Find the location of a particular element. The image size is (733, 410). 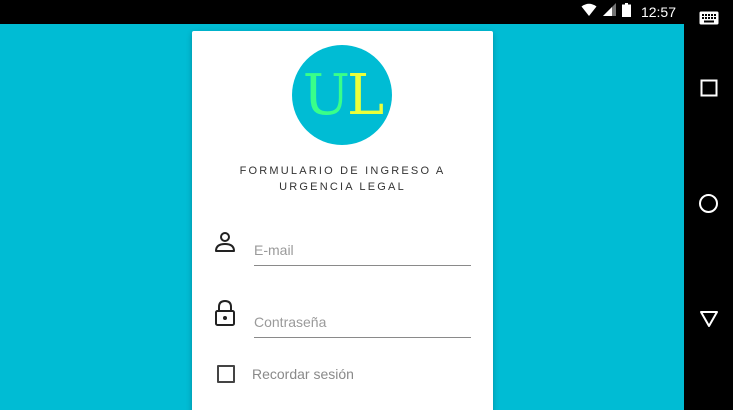

back-button is located at coordinates (708, 321).